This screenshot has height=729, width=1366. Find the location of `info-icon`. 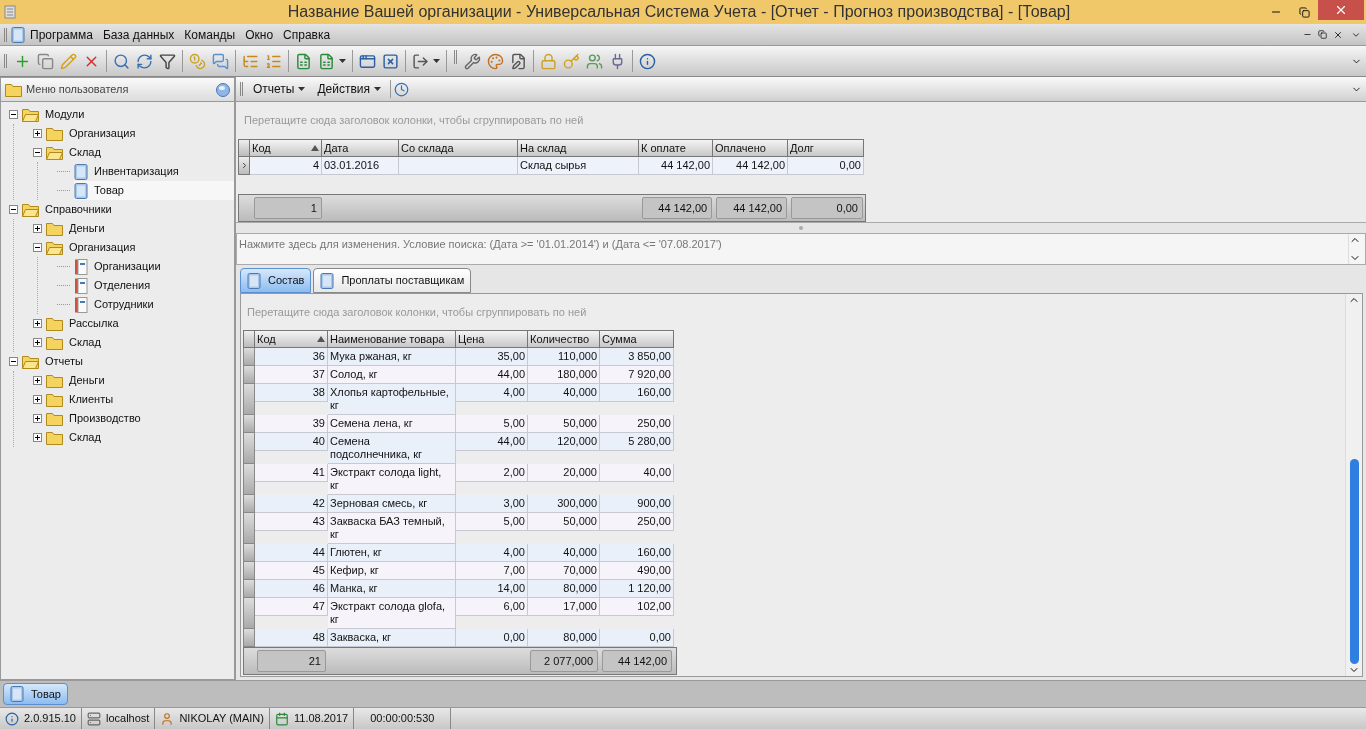

info-icon is located at coordinates (647, 61).